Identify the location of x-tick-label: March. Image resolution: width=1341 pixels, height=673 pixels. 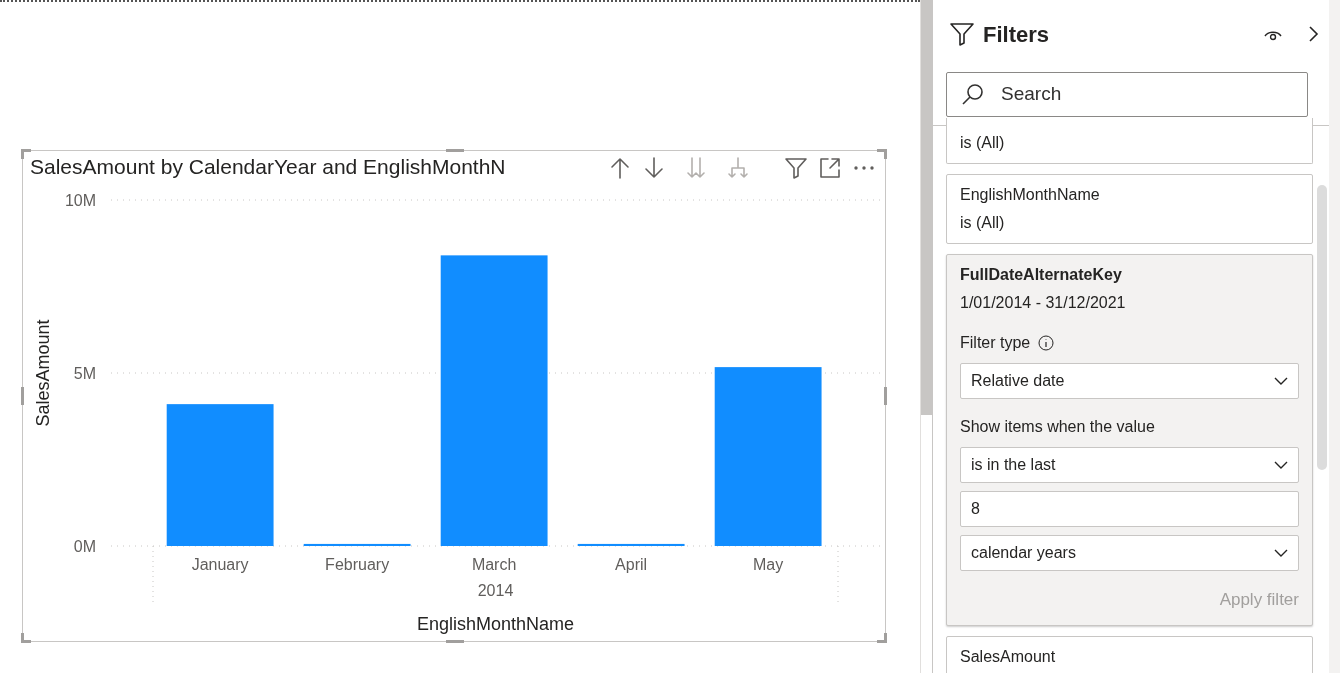
(494, 564).